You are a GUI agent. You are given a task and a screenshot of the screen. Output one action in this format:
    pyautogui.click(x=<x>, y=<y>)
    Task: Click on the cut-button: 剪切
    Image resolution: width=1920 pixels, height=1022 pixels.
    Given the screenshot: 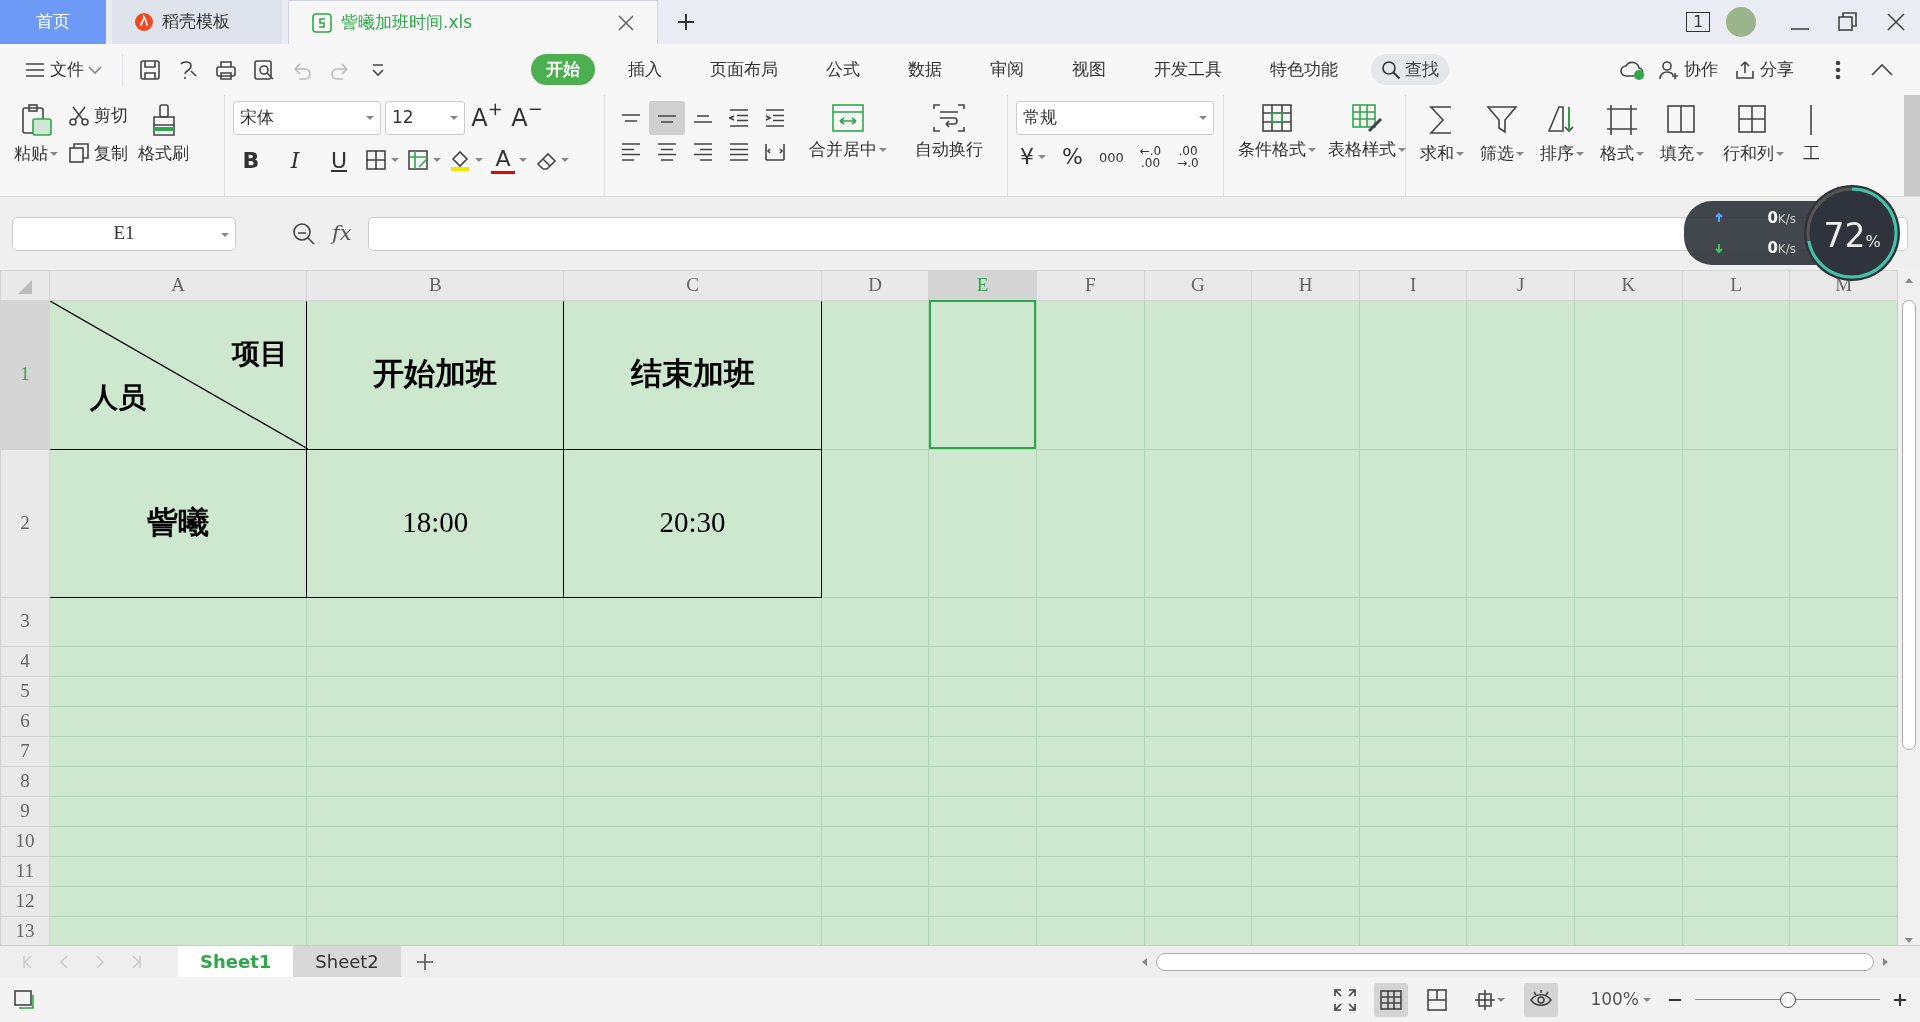 What is the action you would take?
    pyautogui.click(x=98, y=116)
    